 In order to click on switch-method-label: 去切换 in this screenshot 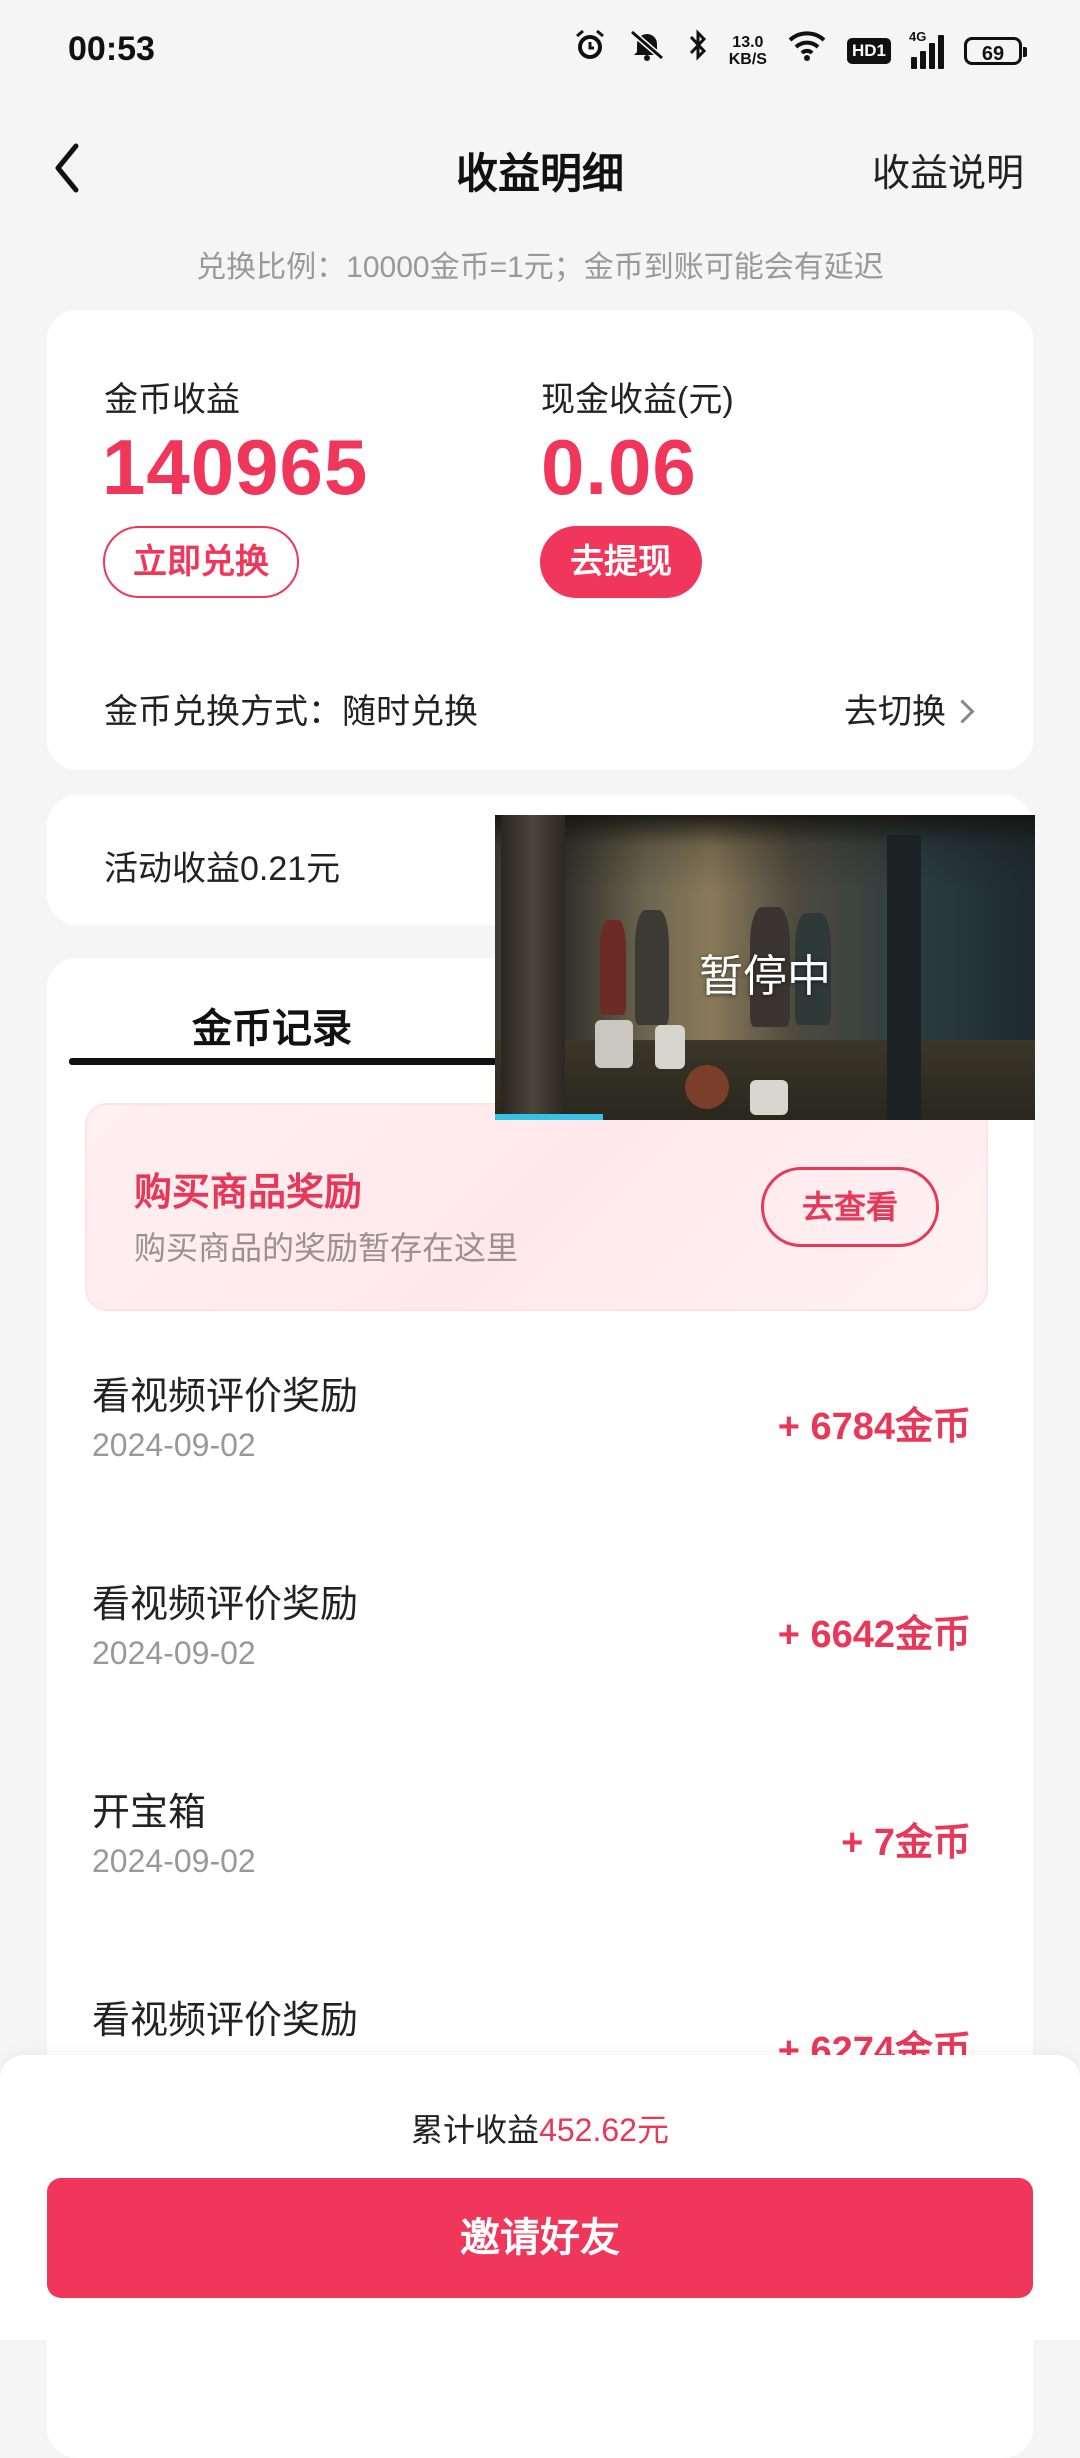, I will do `click(895, 712)`.